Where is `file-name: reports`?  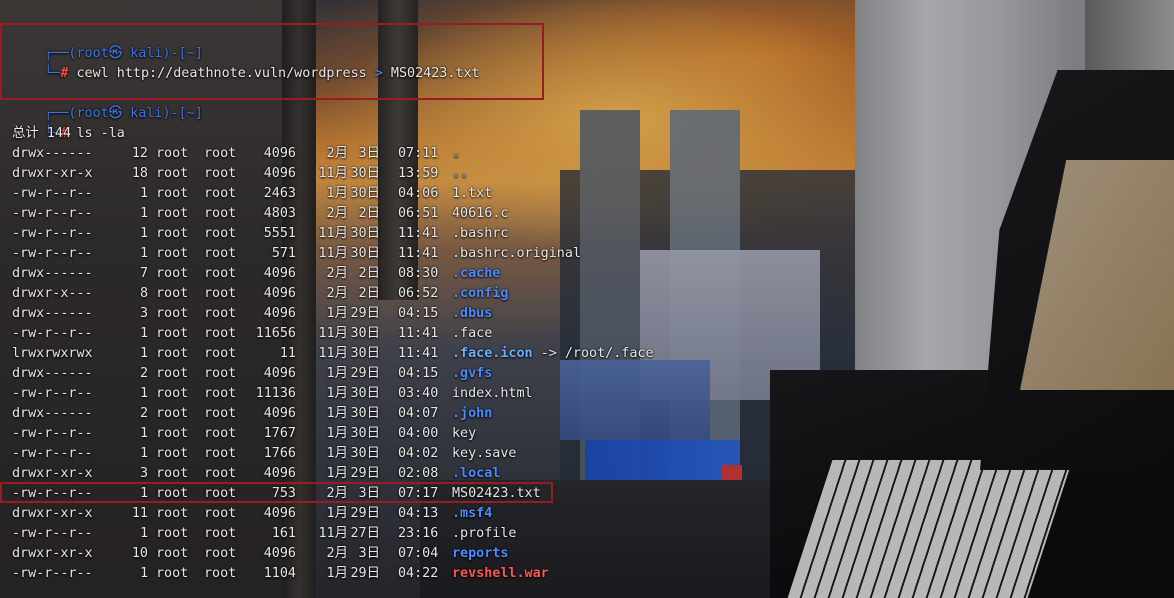 file-name: reports is located at coordinates (480, 553).